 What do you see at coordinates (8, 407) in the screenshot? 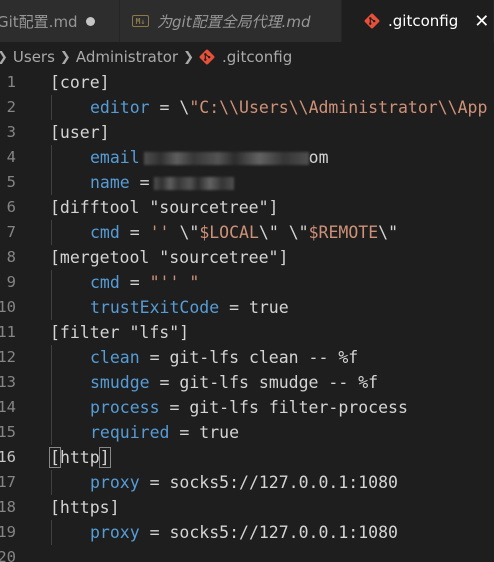
I see `line-number: 14` at bounding box center [8, 407].